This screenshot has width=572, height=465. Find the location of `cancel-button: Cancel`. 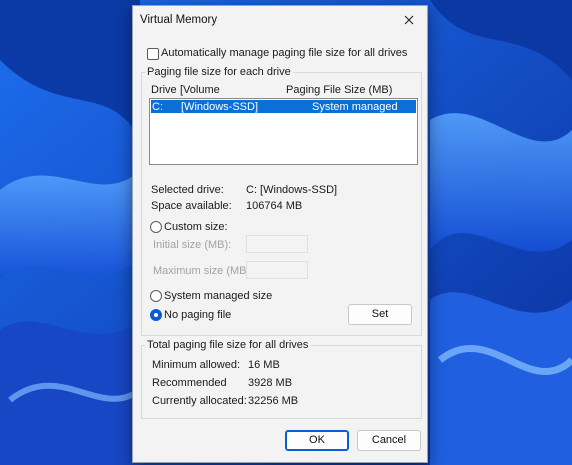

cancel-button: Cancel is located at coordinates (389, 440).